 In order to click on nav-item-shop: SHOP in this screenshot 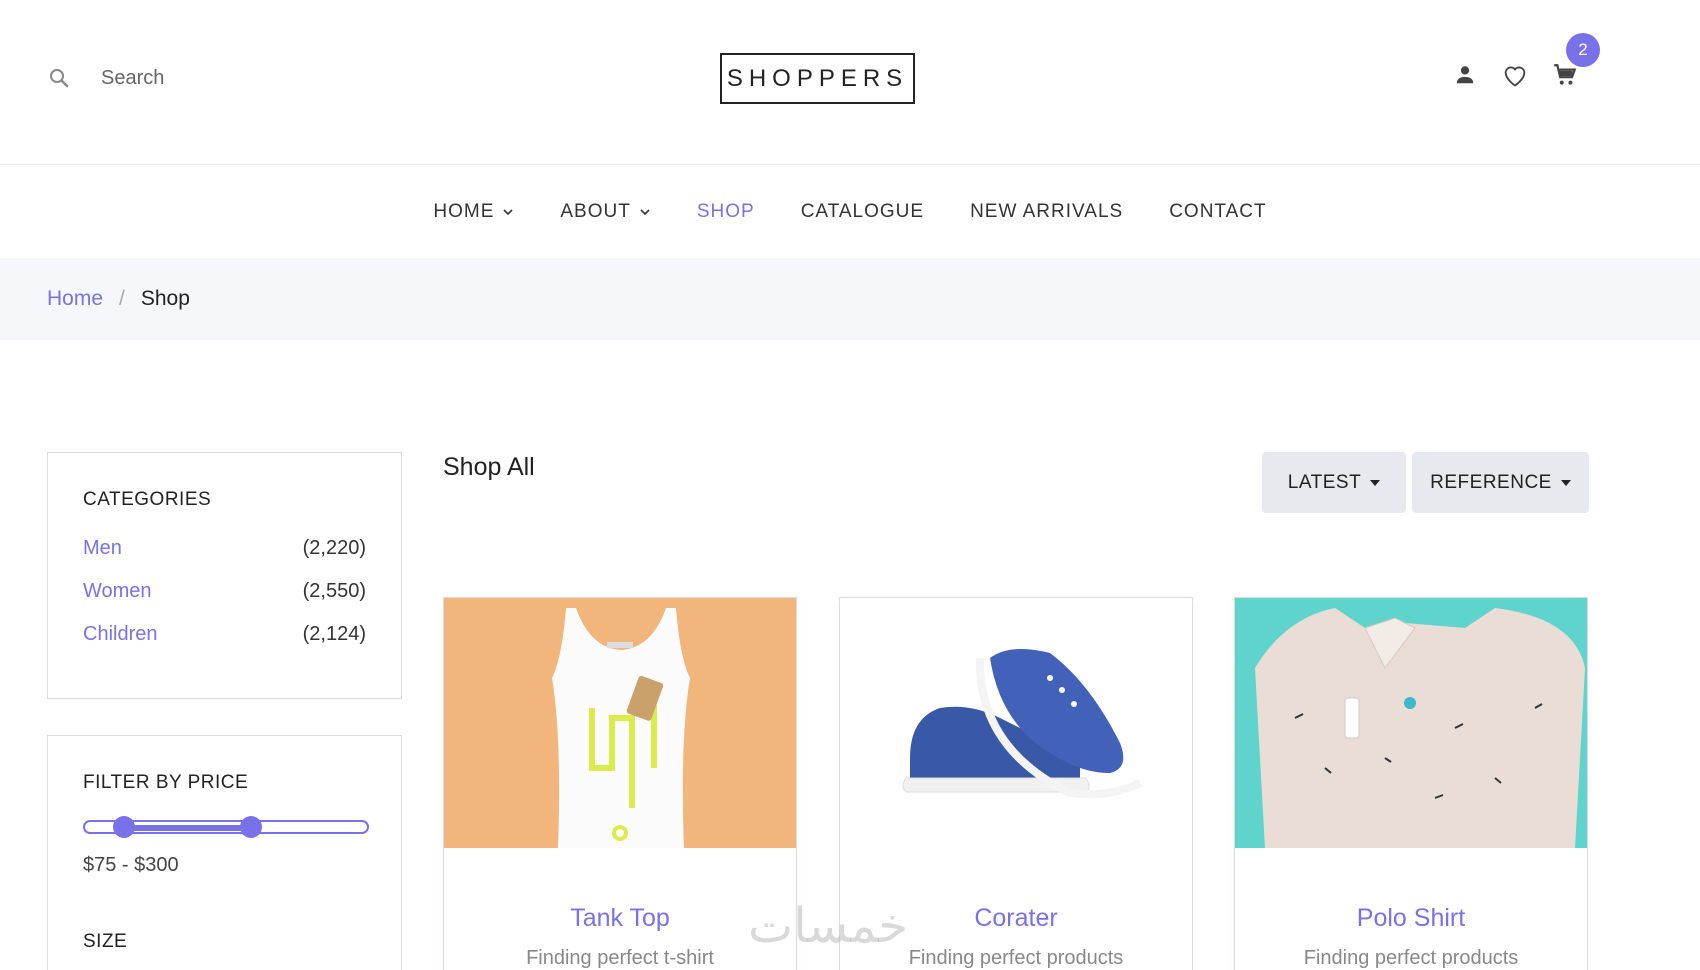, I will do `click(726, 212)`.